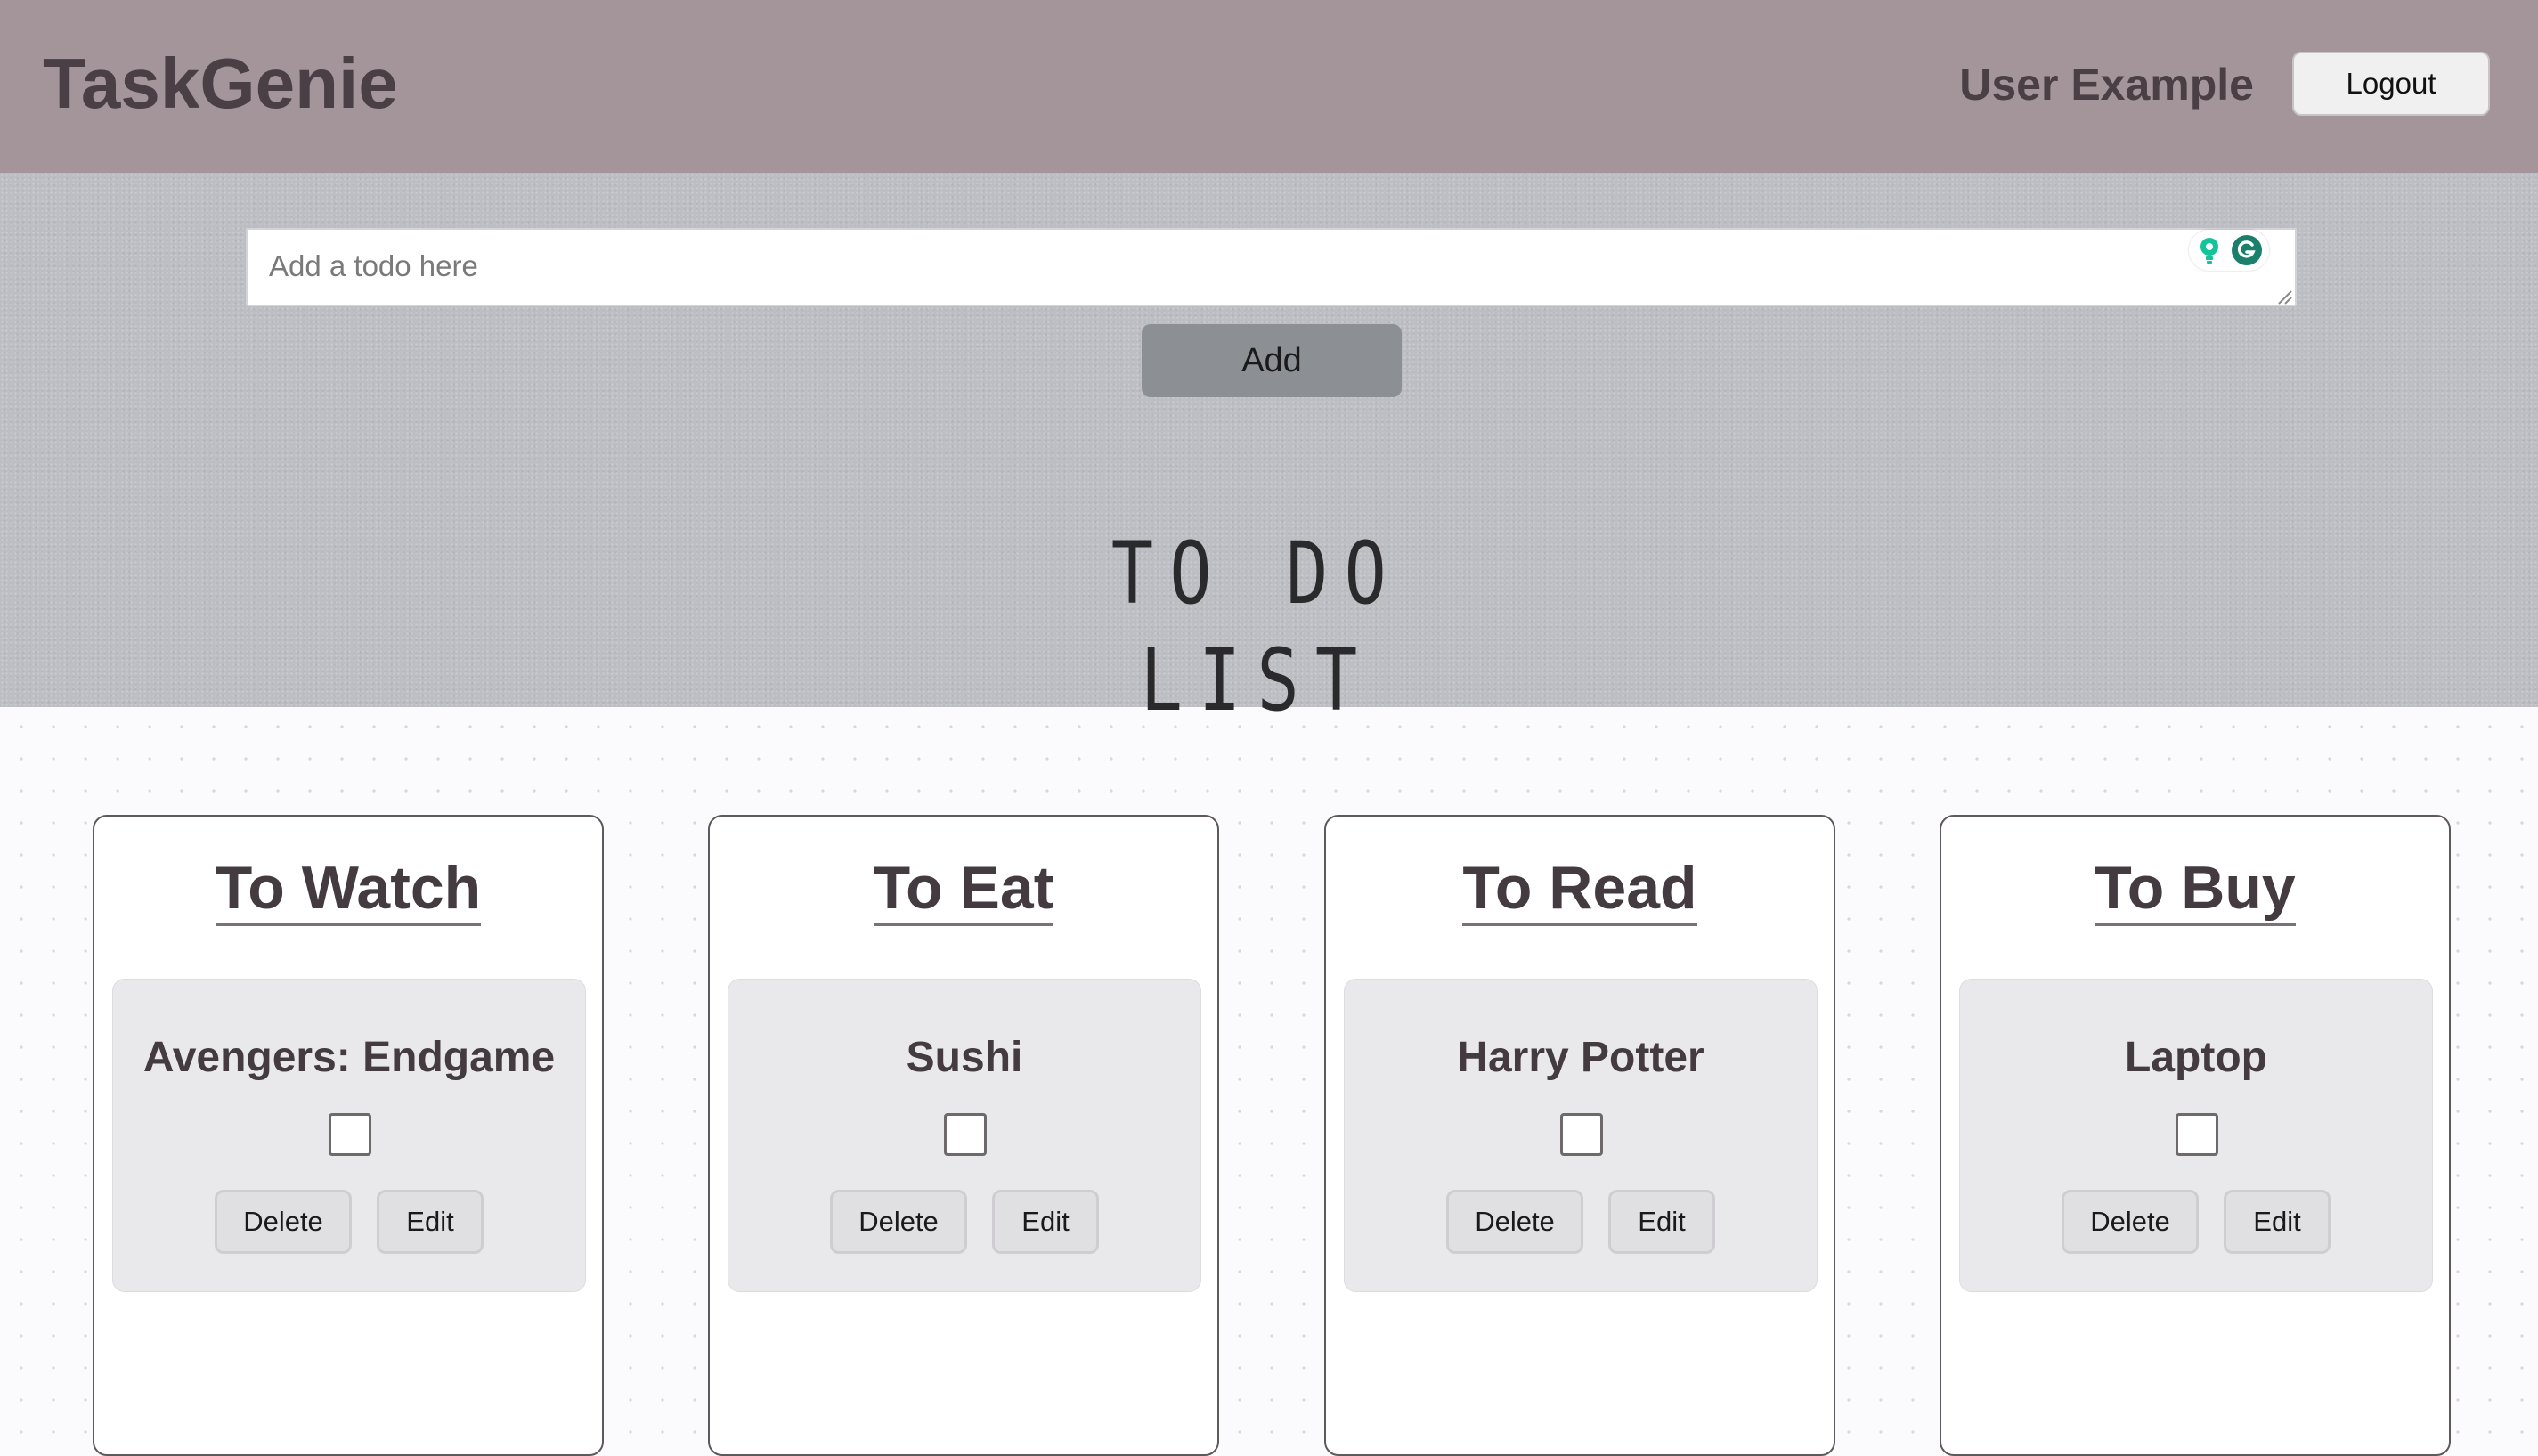 This screenshot has height=1456, width=2538. What do you see at coordinates (2196, 1057) in the screenshot?
I see `todo-title: Laptop` at bounding box center [2196, 1057].